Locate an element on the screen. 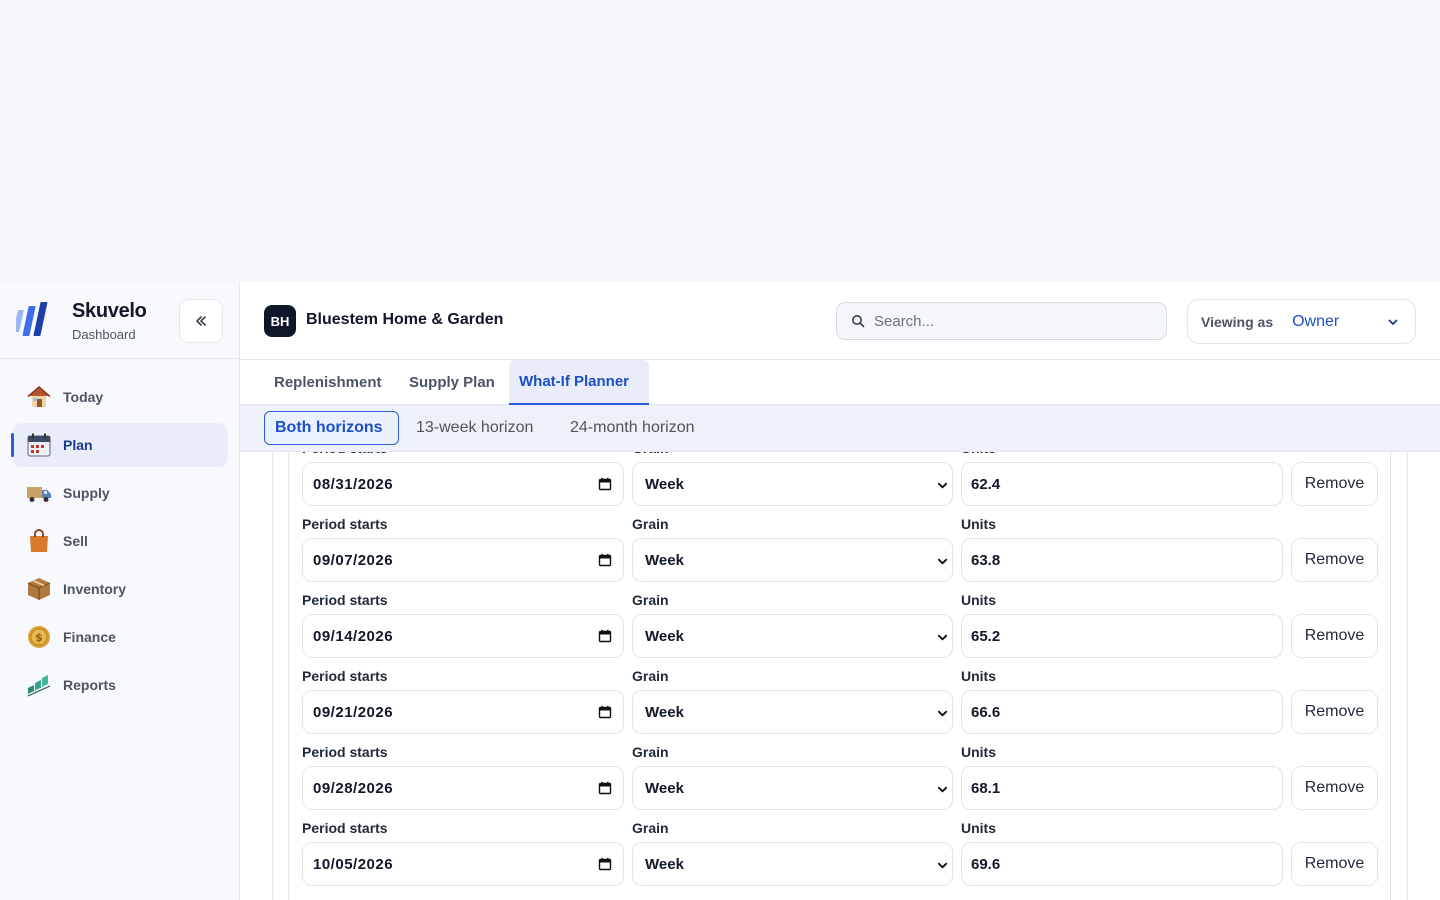 The width and height of the screenshot is (1440, 900). search-icon is located at coordinates (858, 321).